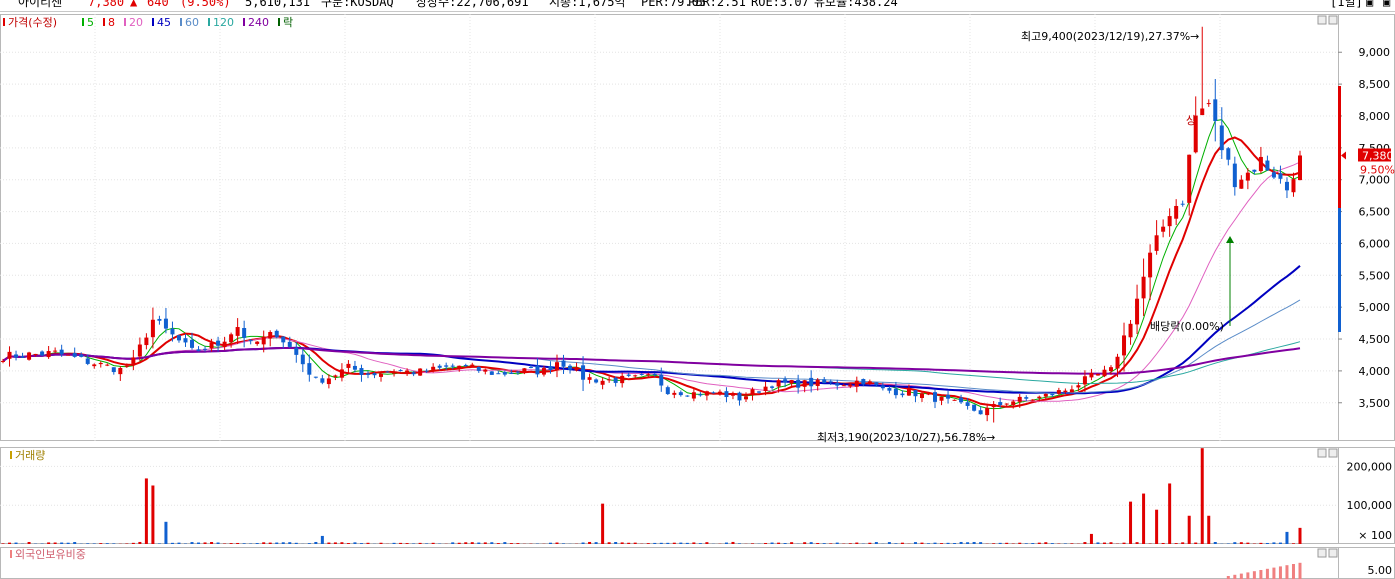 Image resolution: width=1395 pixels, height=579 pixels. I want to click on high-annotation: 최고9,400(2023/12/19),27.37%→, so click(1110, 36).